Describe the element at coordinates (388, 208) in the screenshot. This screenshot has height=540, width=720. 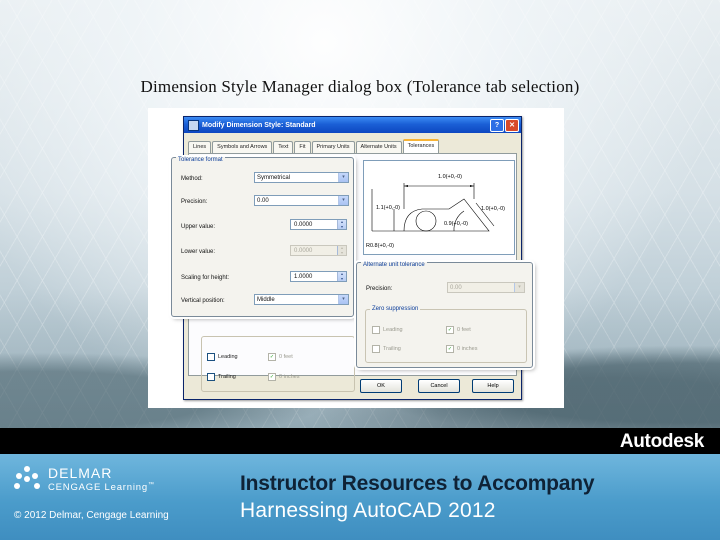
I see `preview-label-left: 1.1(+0,-0)` at that location.